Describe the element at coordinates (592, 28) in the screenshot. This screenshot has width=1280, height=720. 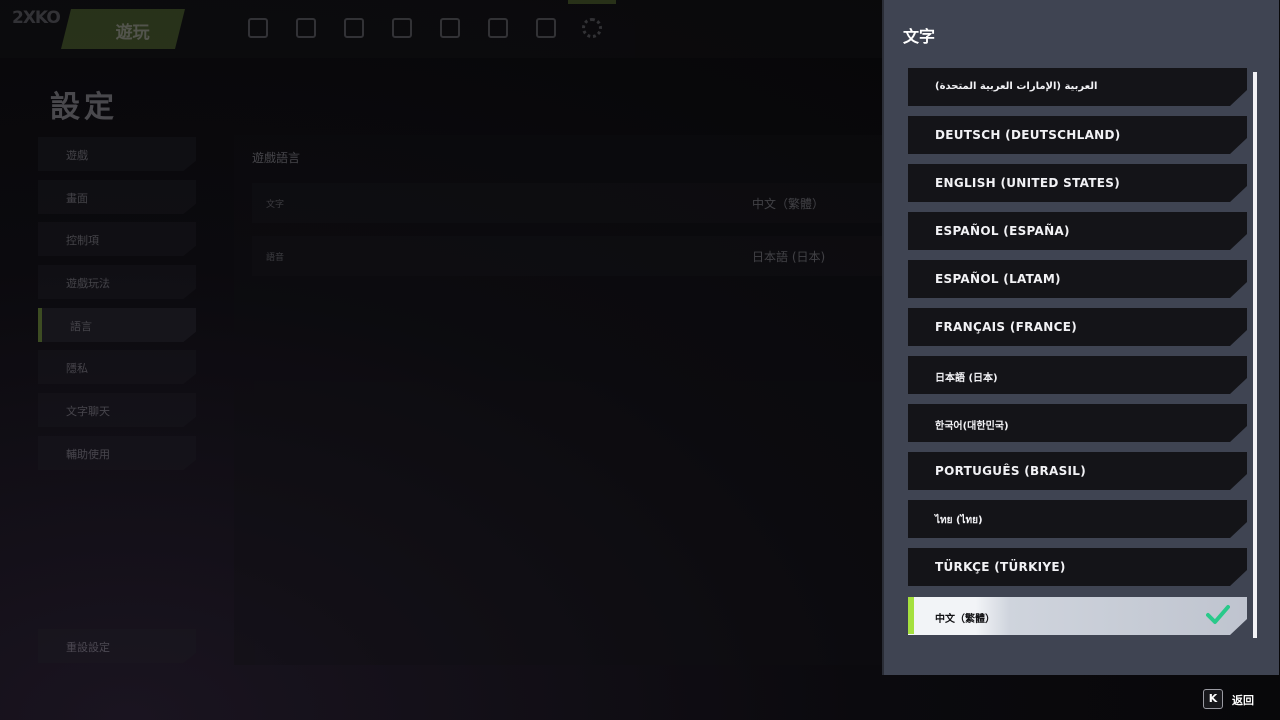
I see `gear-icon` at that location.